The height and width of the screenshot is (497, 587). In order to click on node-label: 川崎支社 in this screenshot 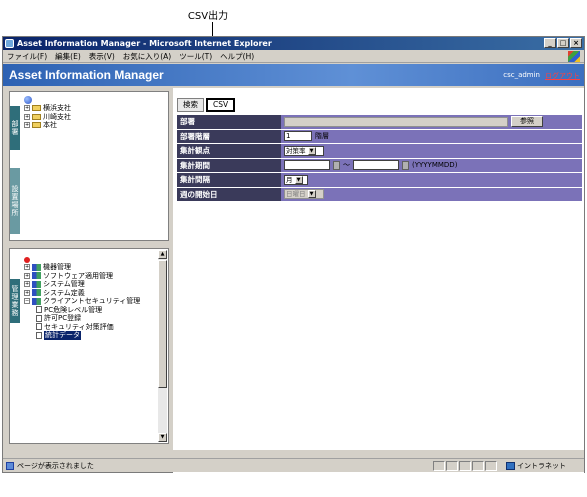, I will do `click(57, 116)`.